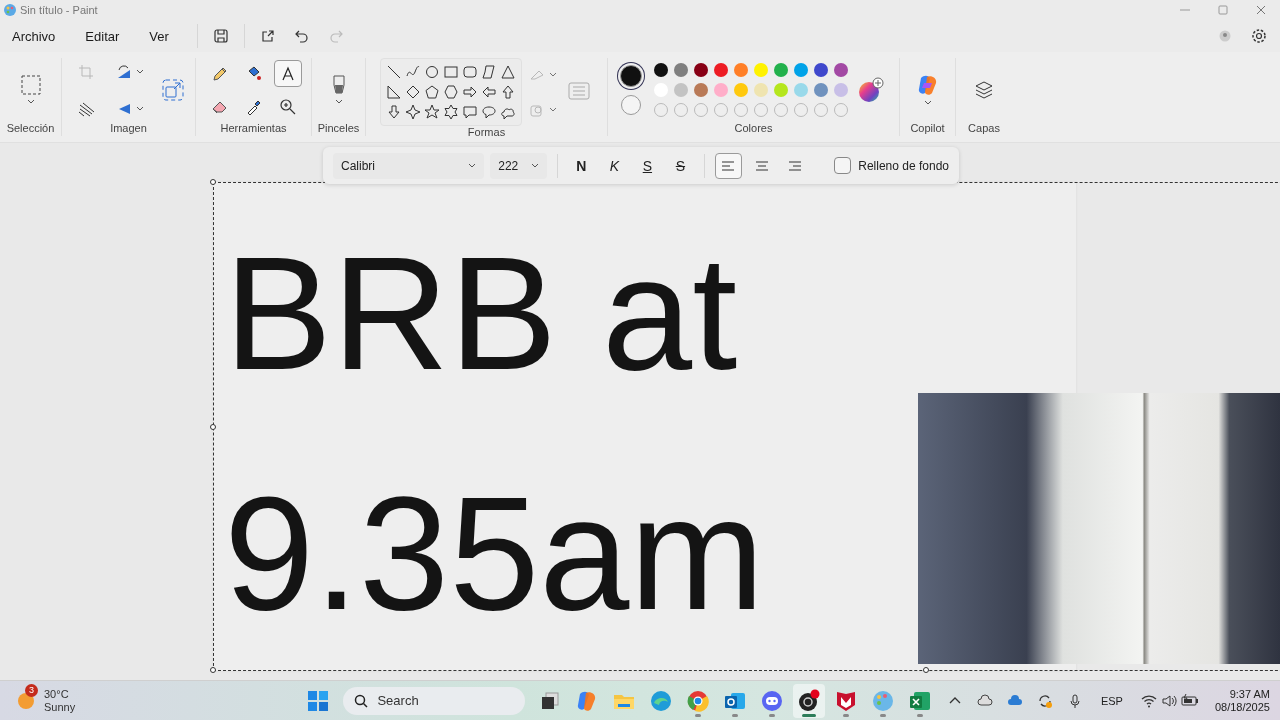 The width and height of the screenshot is (1280, 720). Describe the element at coordinates (358, 165) in the screenshot. I see `font-name: Calibri` at that location.